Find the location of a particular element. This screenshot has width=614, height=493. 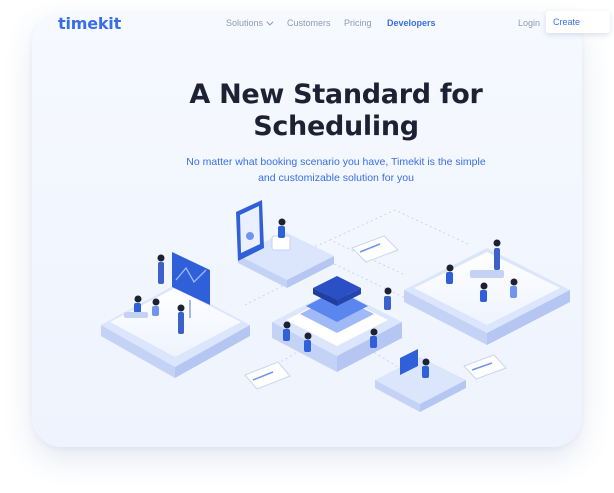

phone-platform is located at coordinates (285, 244).